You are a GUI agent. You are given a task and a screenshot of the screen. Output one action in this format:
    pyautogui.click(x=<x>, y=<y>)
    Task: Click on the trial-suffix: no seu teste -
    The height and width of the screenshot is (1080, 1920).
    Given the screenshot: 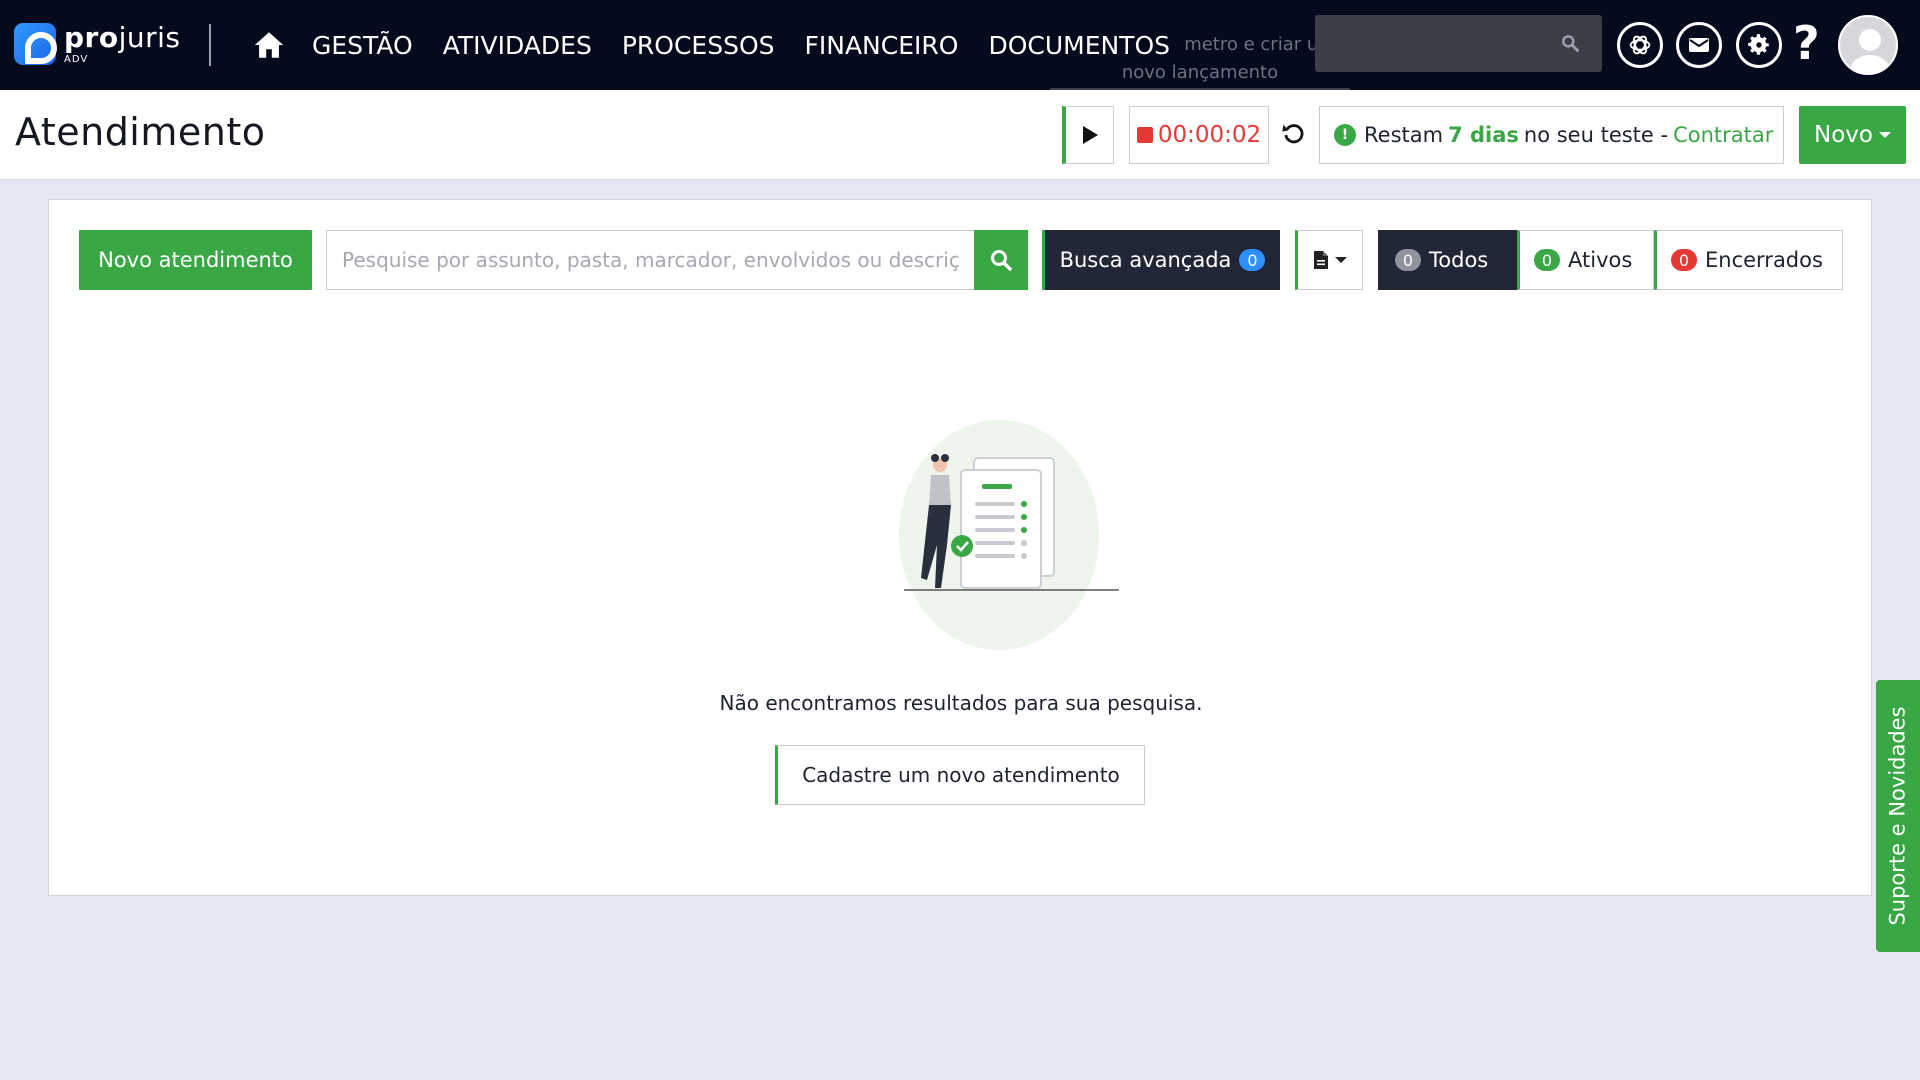 What is the action you would take?
    pyautogui.click(x=1596, y=135)
    